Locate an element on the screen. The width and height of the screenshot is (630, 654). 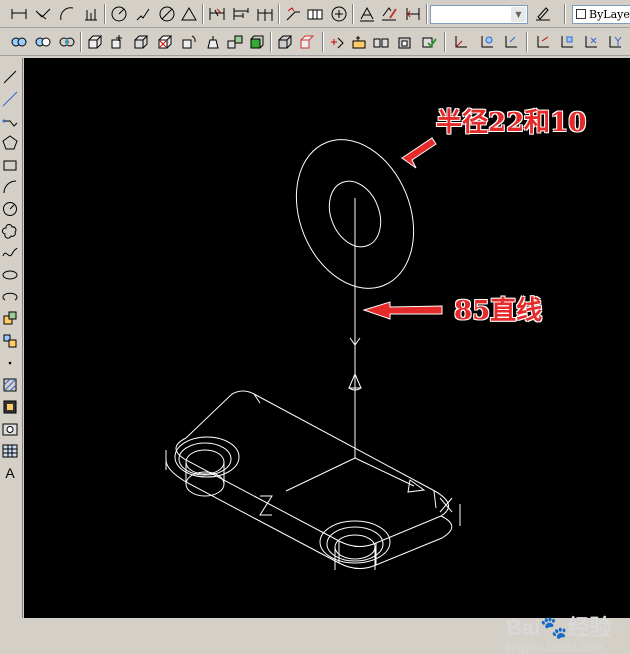
continue-dimension-icon is located at coordinates (265, 14).